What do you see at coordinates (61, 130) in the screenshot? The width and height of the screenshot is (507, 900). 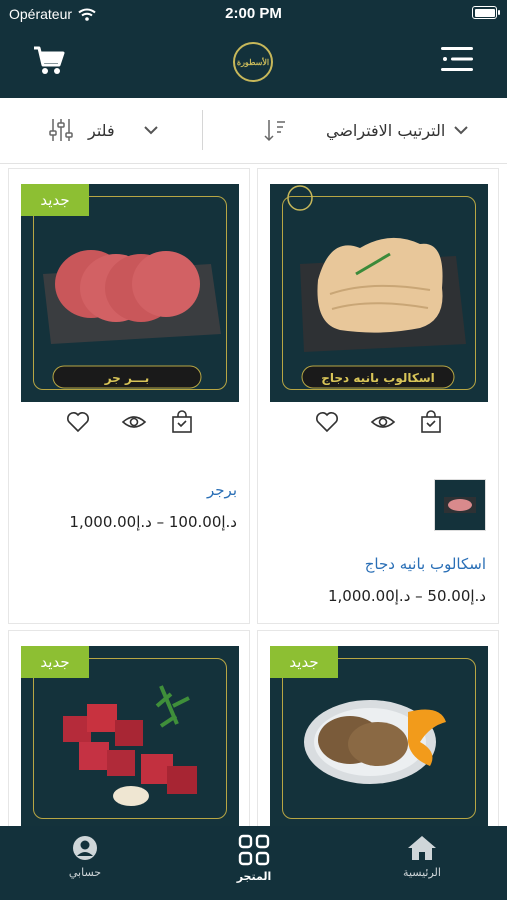 I see `filter-sliders-icon` at bounding box center [61, 130].